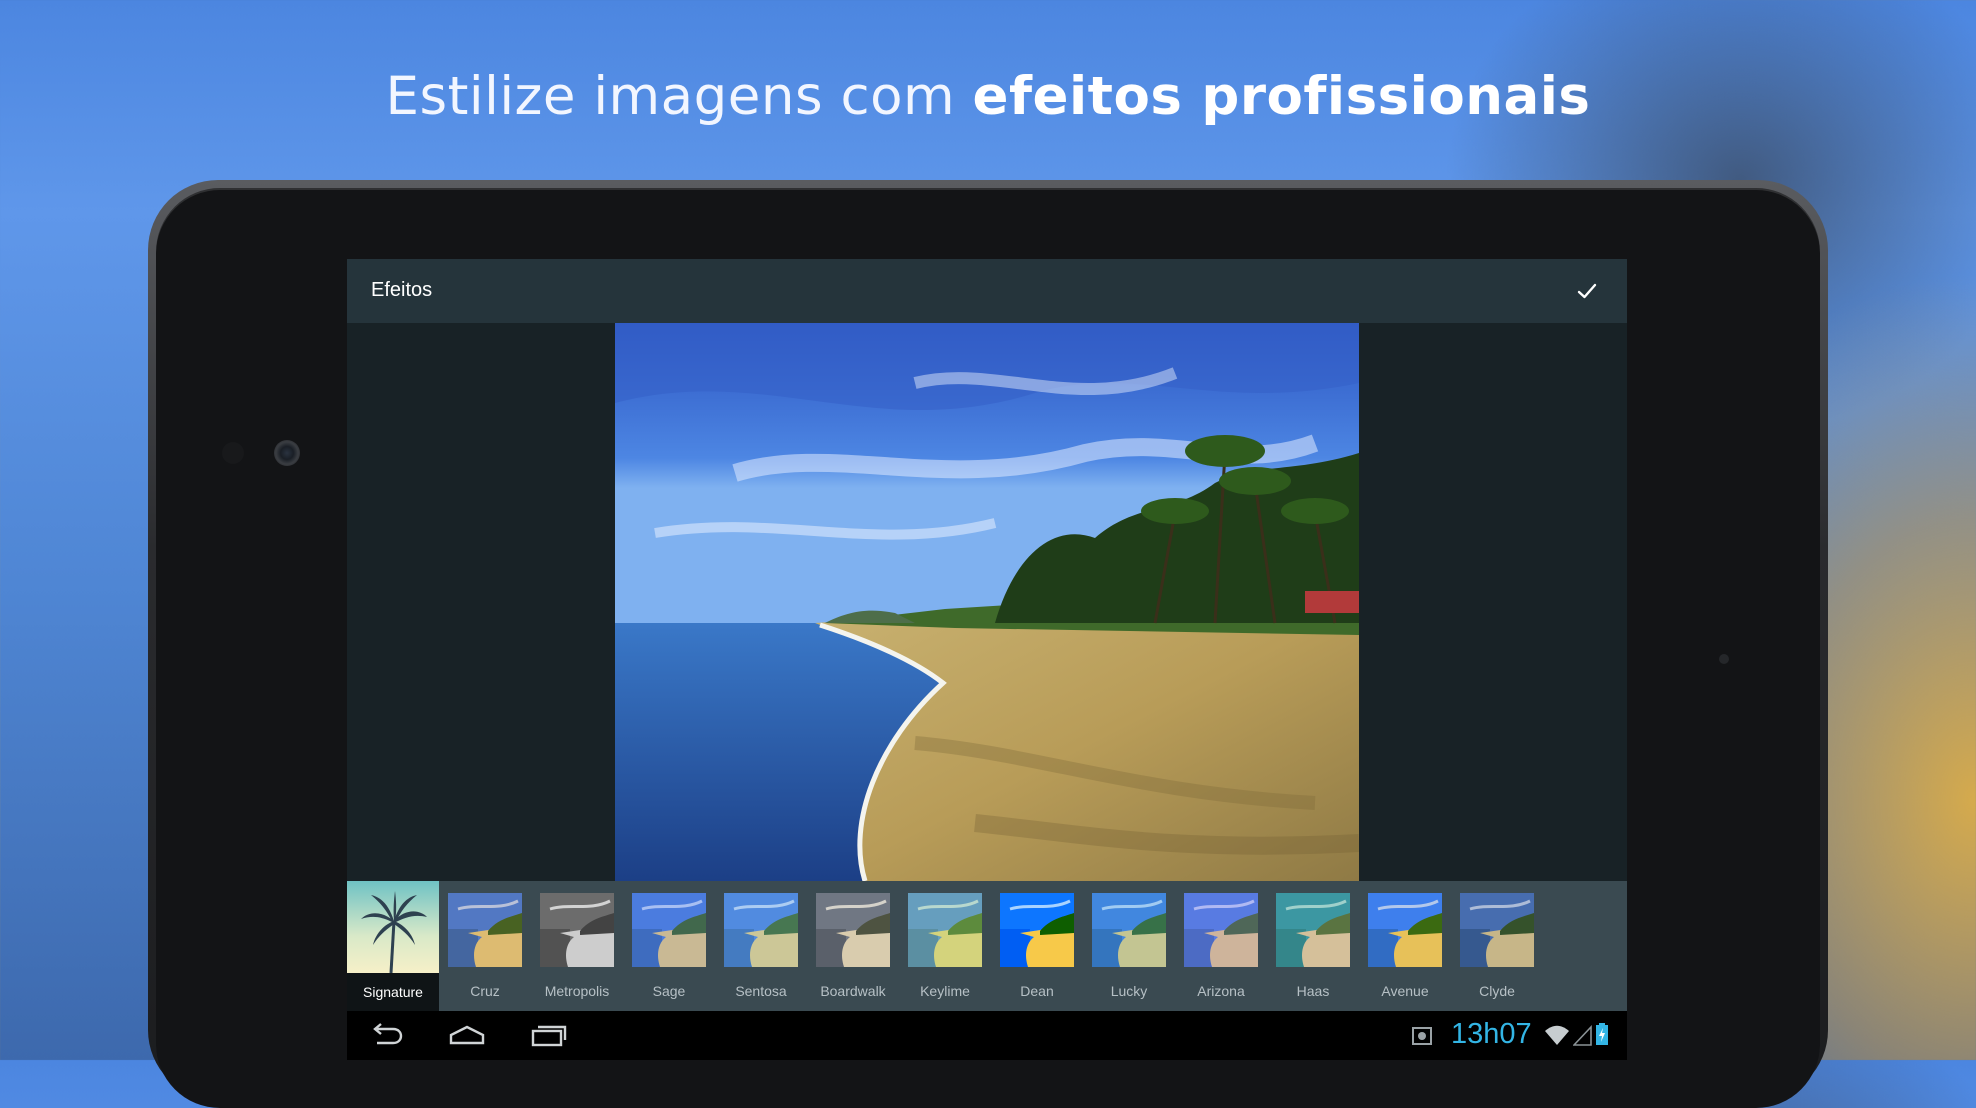  Describe the element at coordinates (387, 1035) in the screenshot. I see `back-icon` at that location.